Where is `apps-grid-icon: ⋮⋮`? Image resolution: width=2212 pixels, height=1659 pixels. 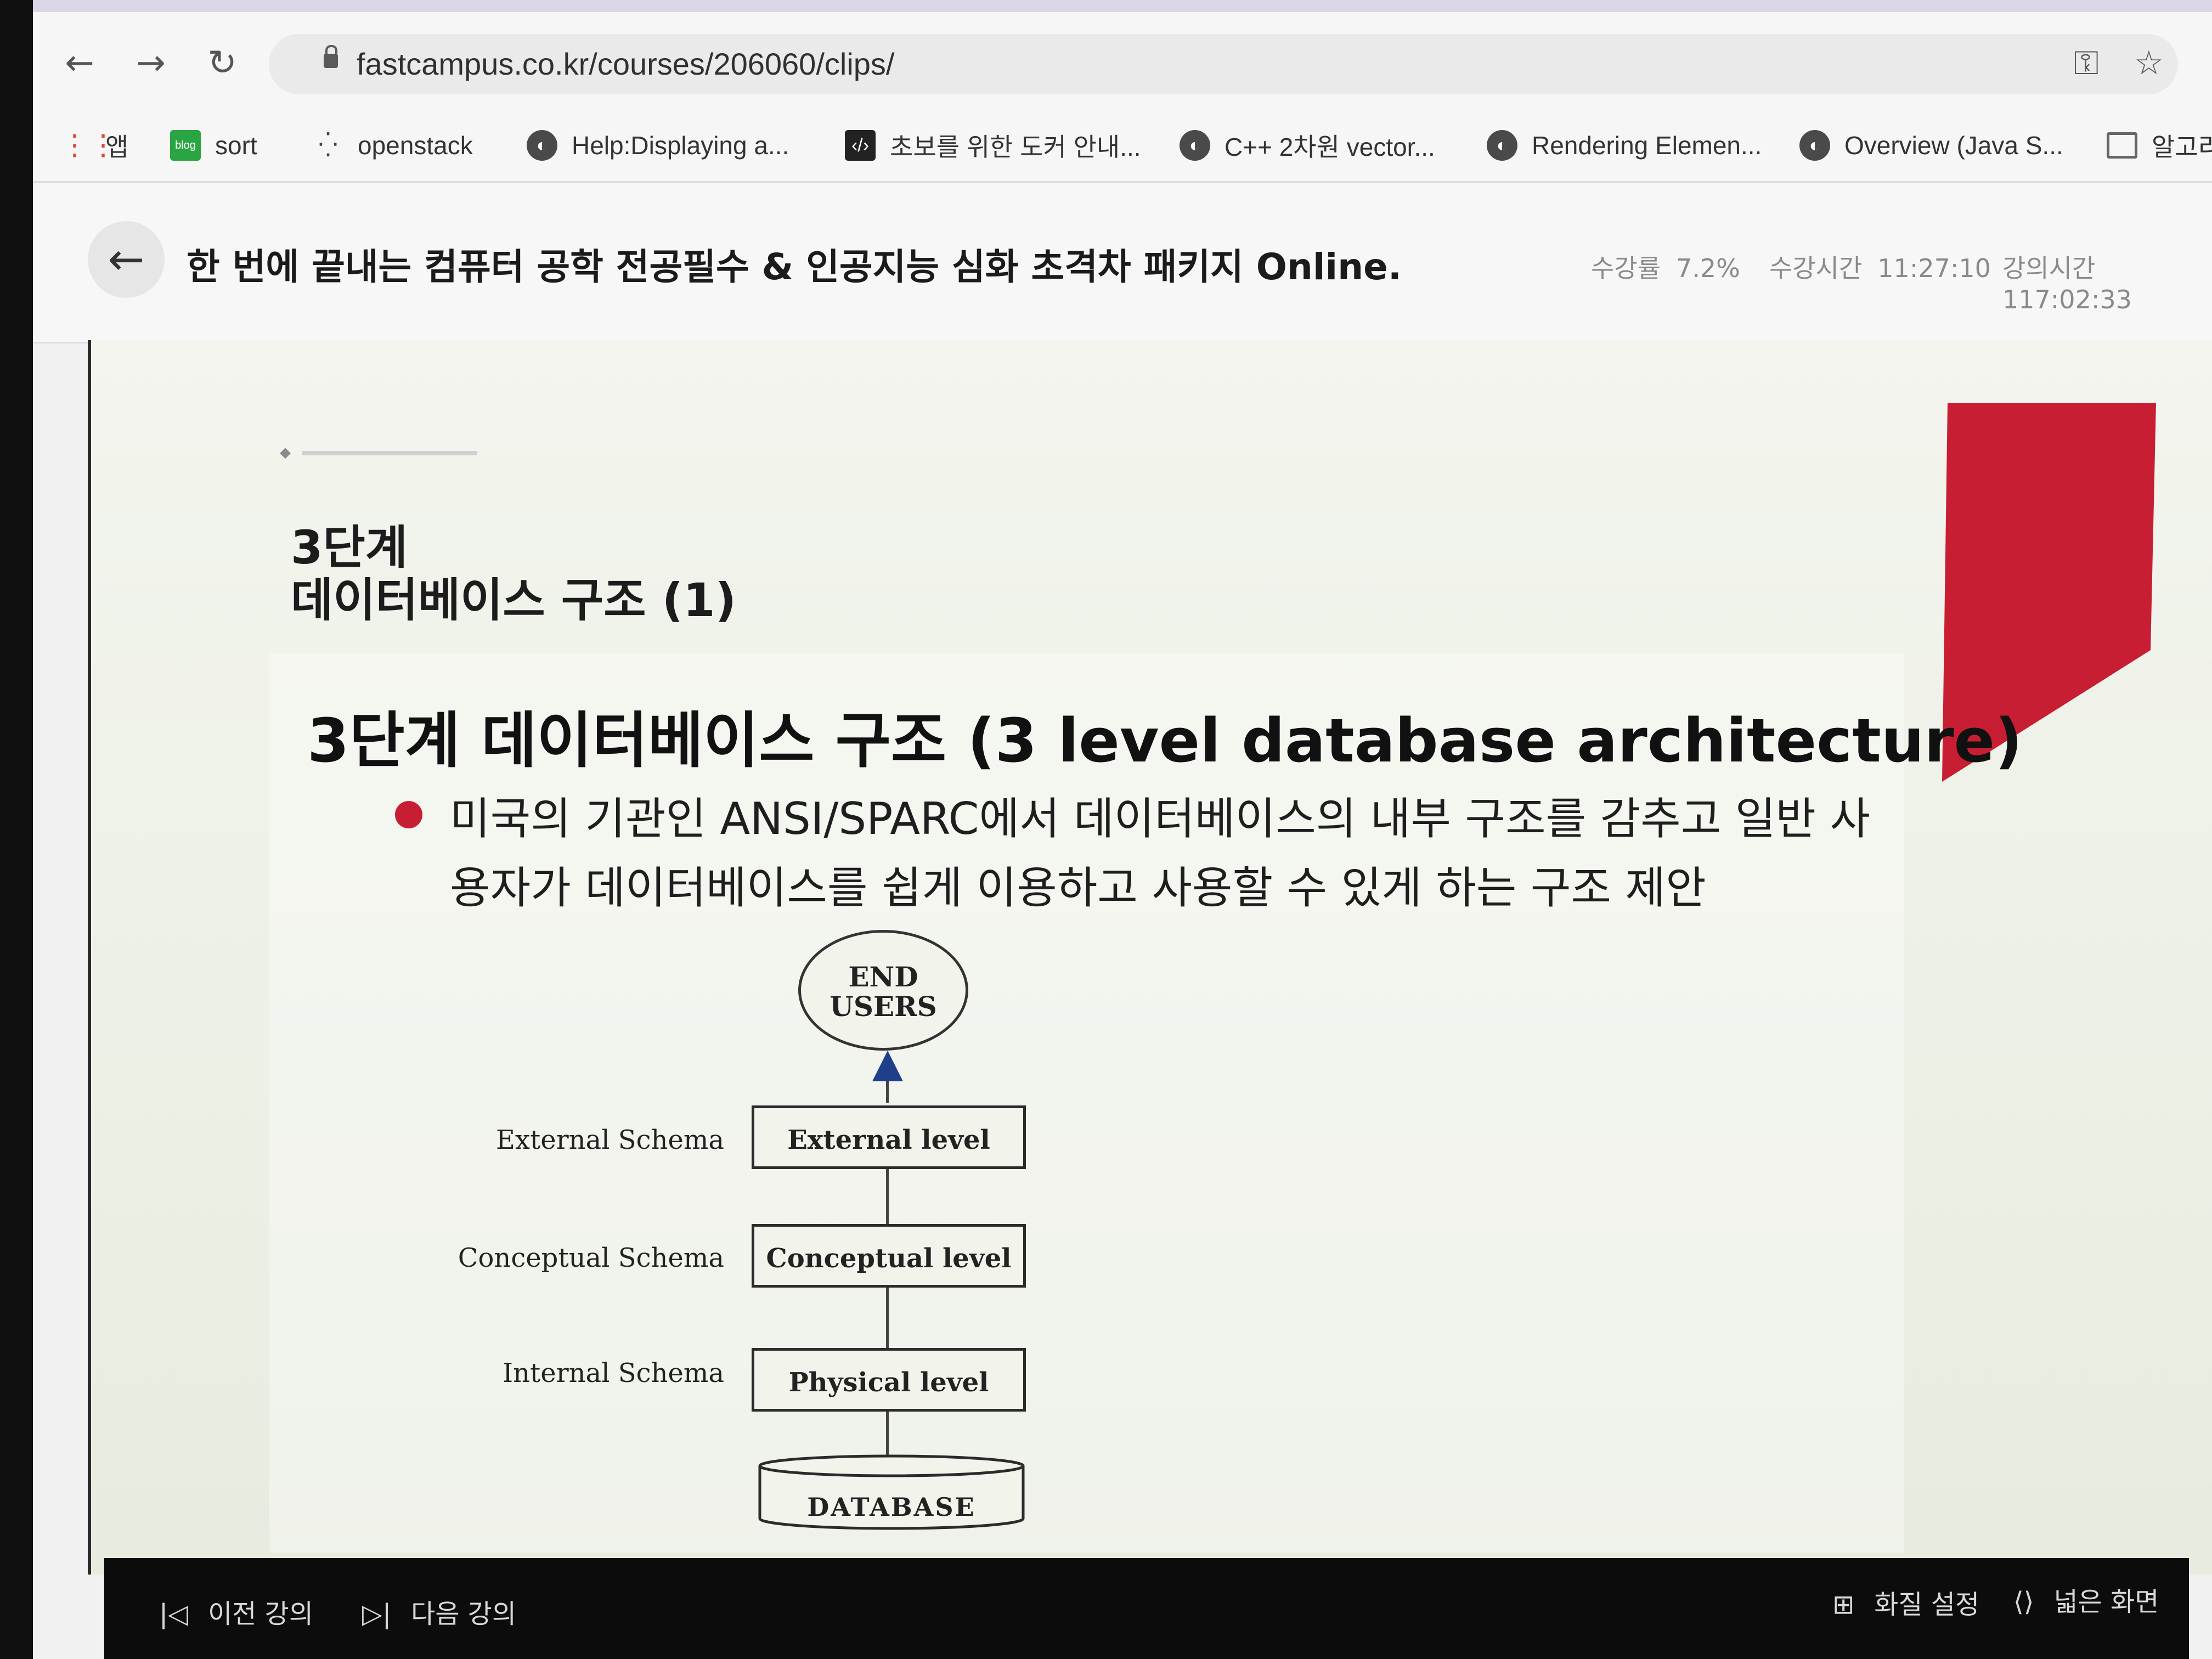 apps-grid-icon: ⋮⋮ is located at coordinates (88, 145).